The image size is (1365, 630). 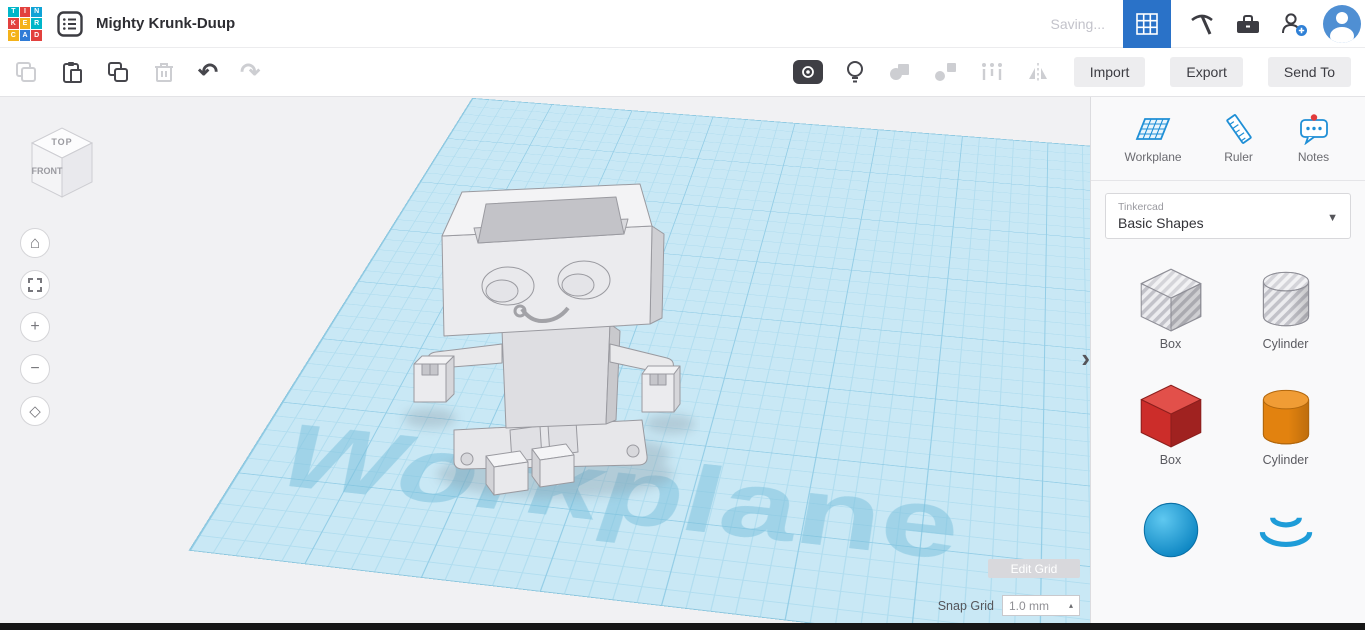 I want to click on lightbulb-icon, so click(x=855, y=72).